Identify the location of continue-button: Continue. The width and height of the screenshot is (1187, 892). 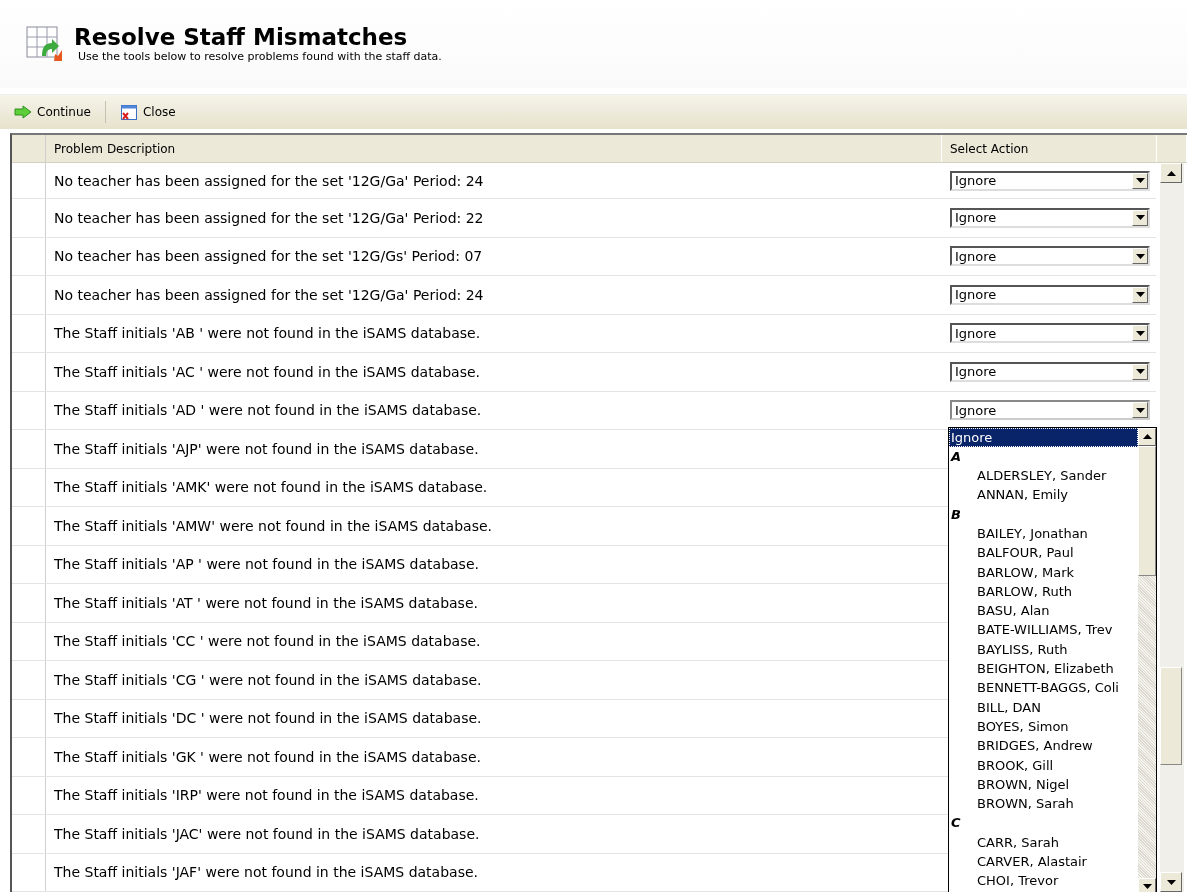
(52, 112).